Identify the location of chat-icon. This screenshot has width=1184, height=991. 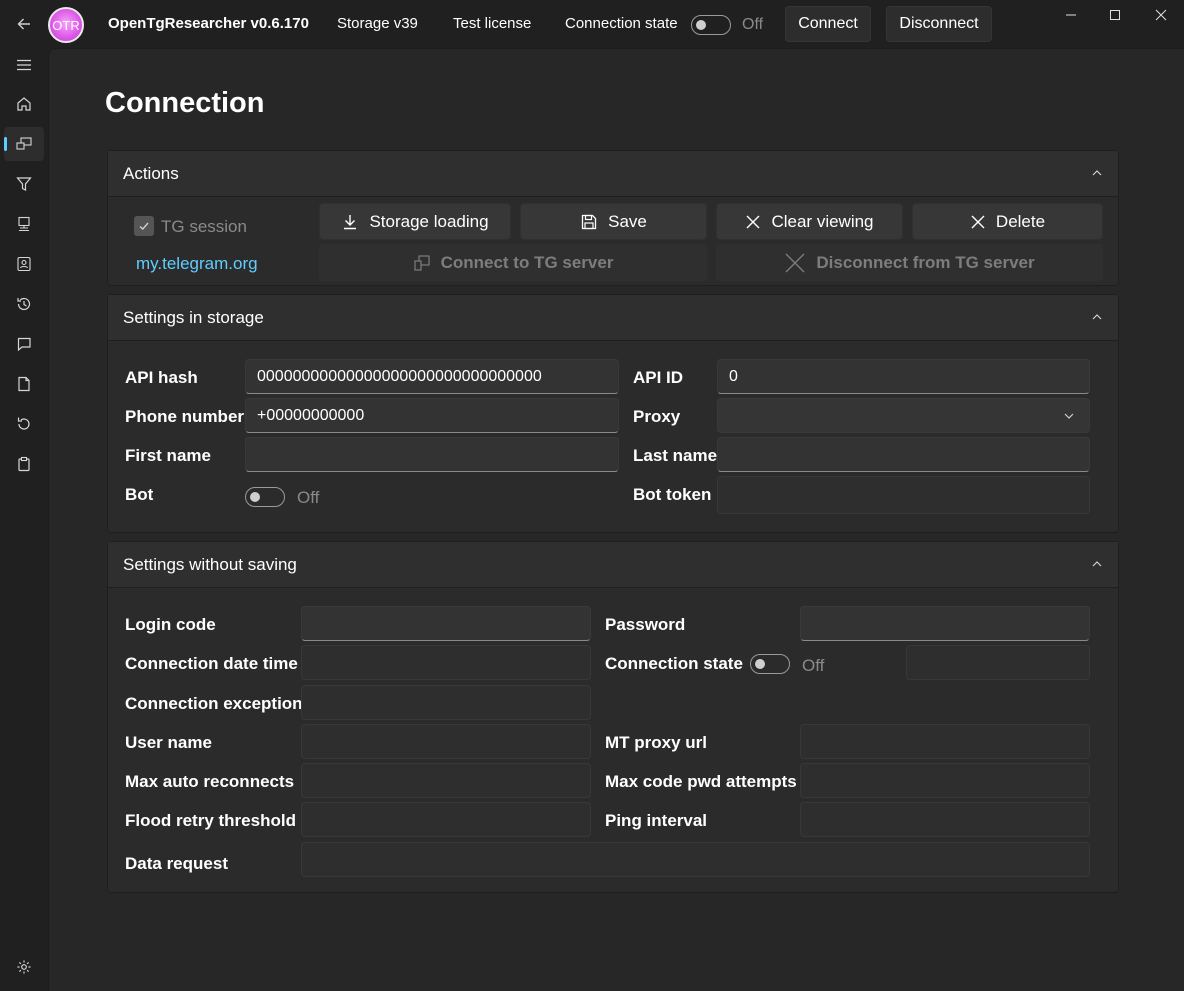
(24, 344).